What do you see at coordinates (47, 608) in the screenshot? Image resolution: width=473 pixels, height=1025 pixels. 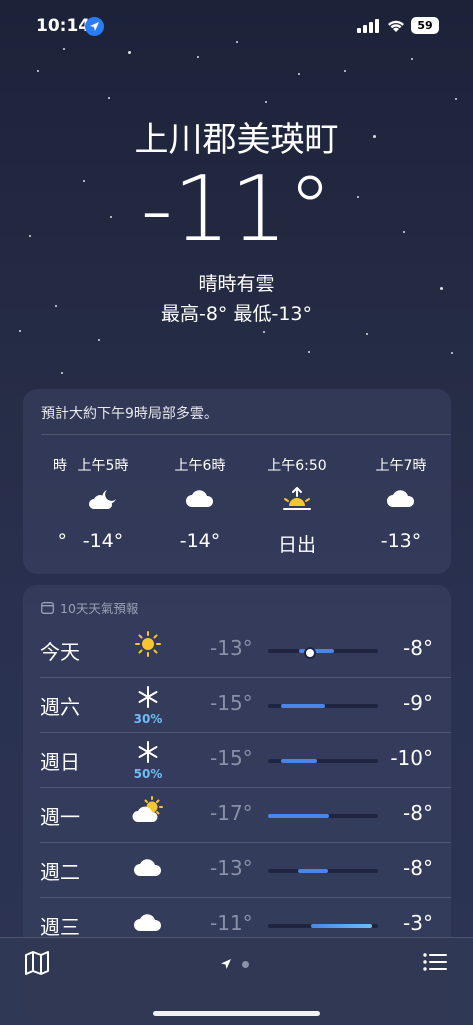 I see `calendar-icon` at bounding box center [47, 608].